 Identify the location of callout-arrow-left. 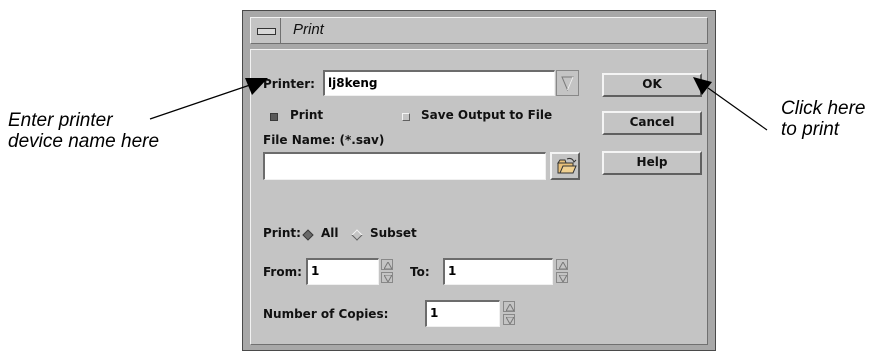
(208, 99).